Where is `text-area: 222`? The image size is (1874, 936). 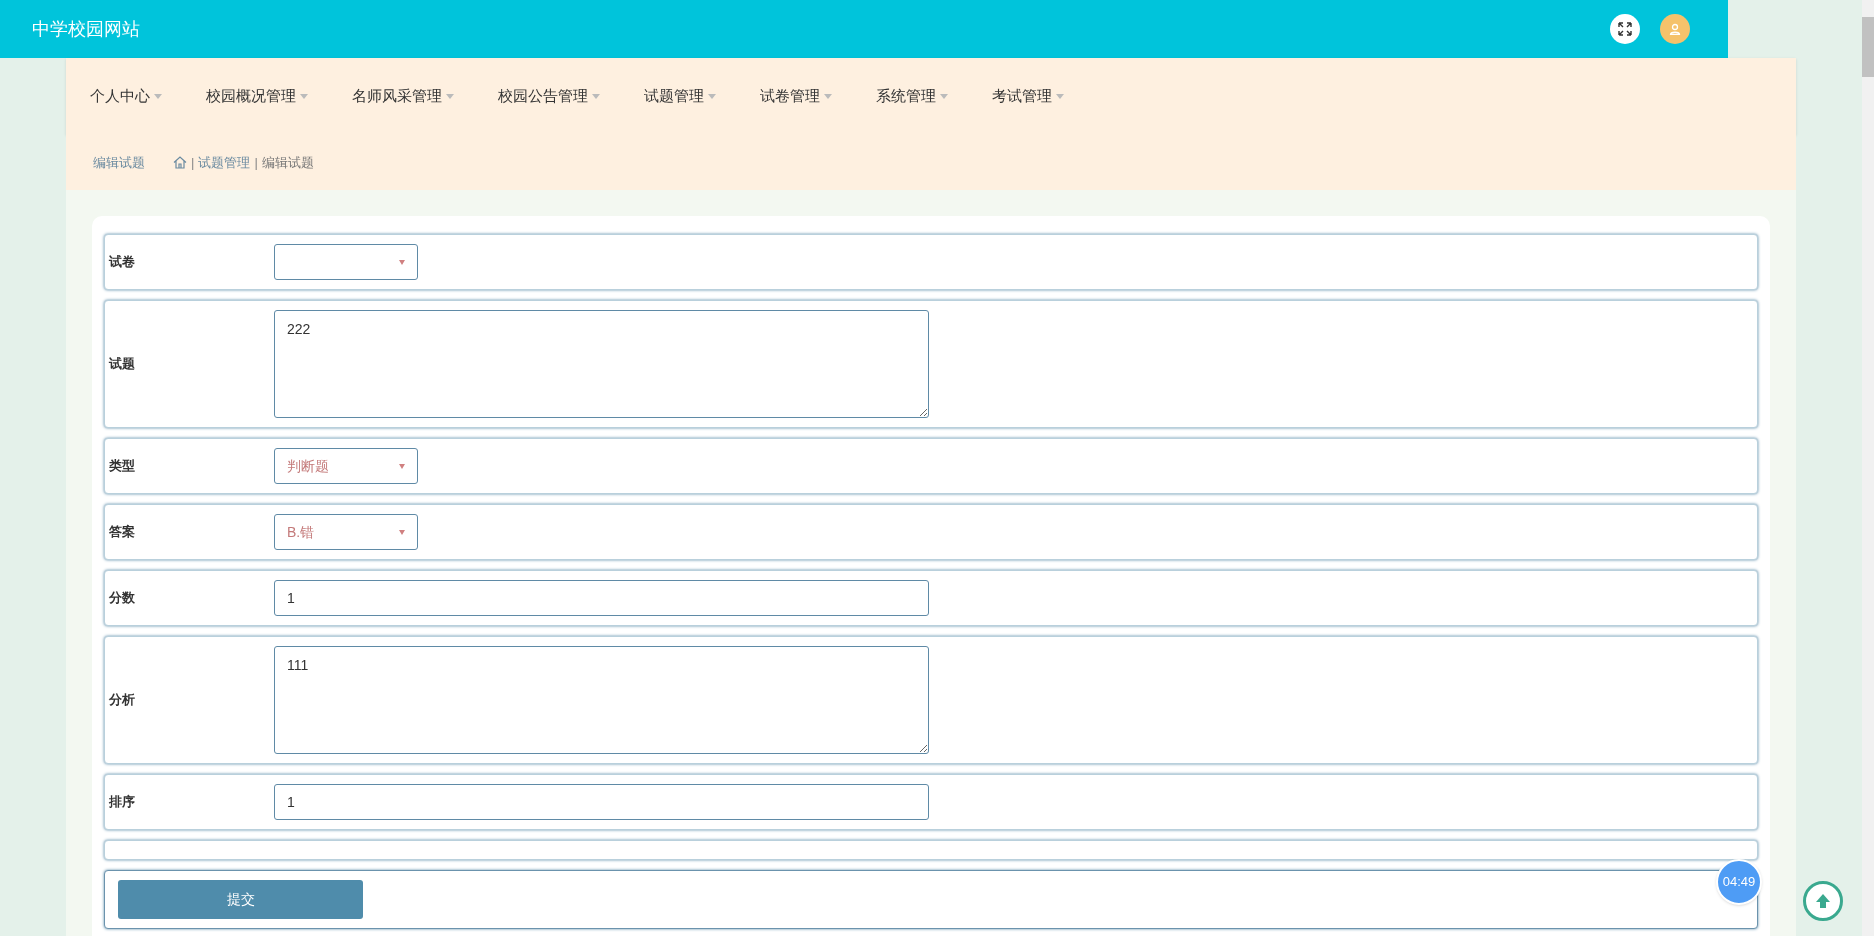 text-area: 222 is located at coordinates (601, 364).